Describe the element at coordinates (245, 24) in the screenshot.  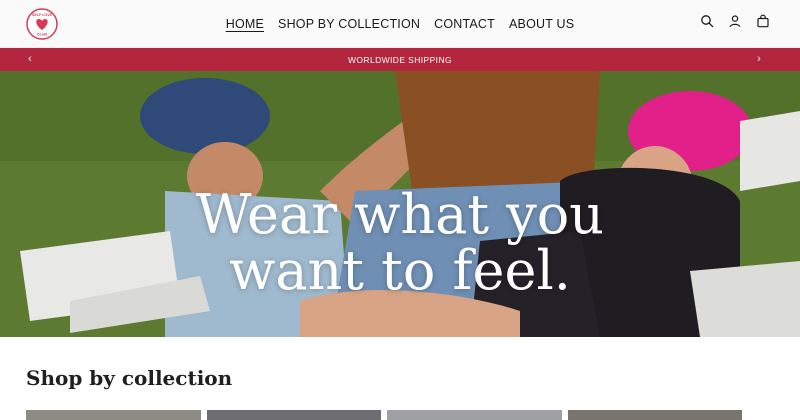
I see `nav-home: HOME` at that location.